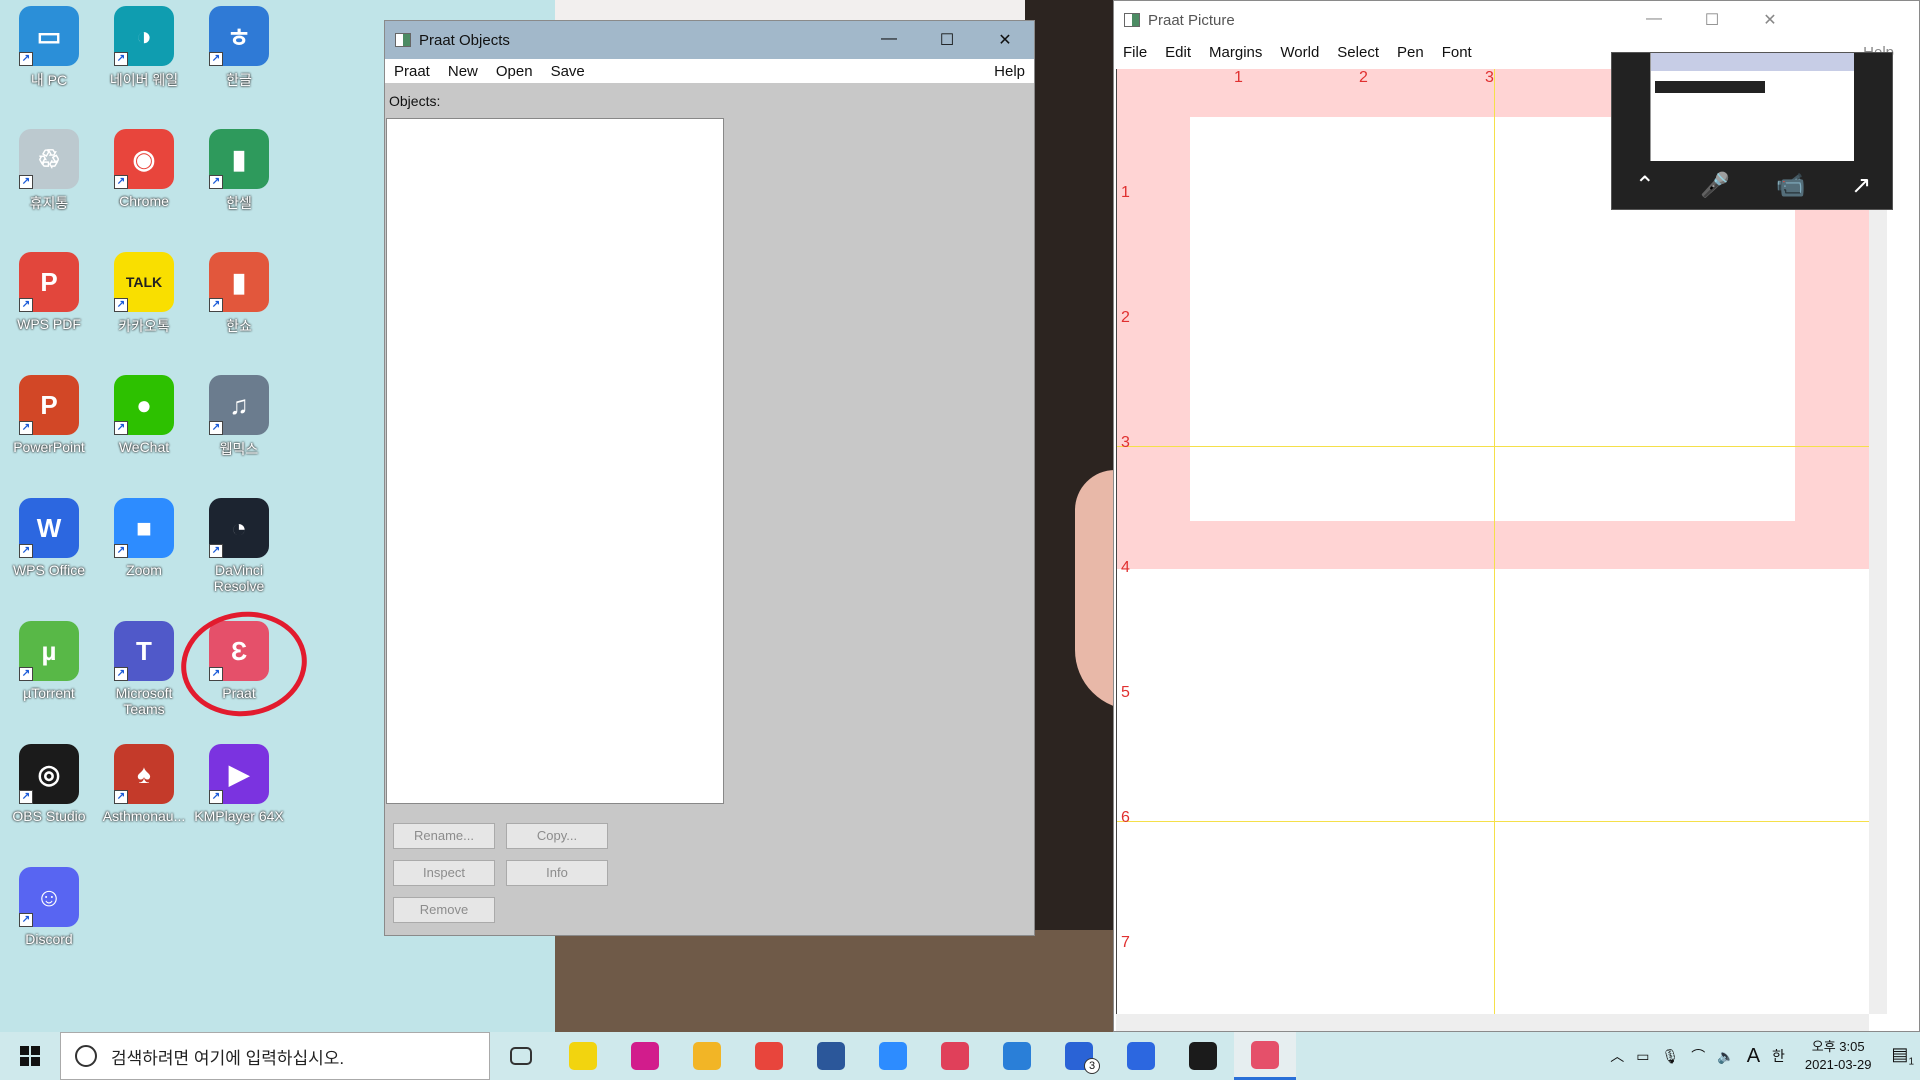 Image resolution: width=1920 pixels, height=1080 pixels. What do you see at coordinates (1492, 1022) in the screenshot?
I see `horizontal-scrollbar` at bounding box center [1492, 1022].